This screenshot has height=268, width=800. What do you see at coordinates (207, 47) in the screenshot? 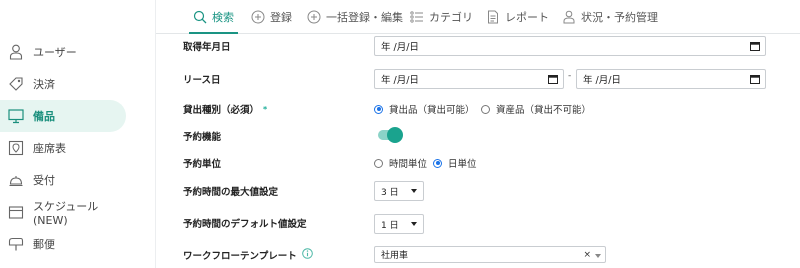
I see `acquisition-date-label: 取得年月日` at bounding box center [207, 47].